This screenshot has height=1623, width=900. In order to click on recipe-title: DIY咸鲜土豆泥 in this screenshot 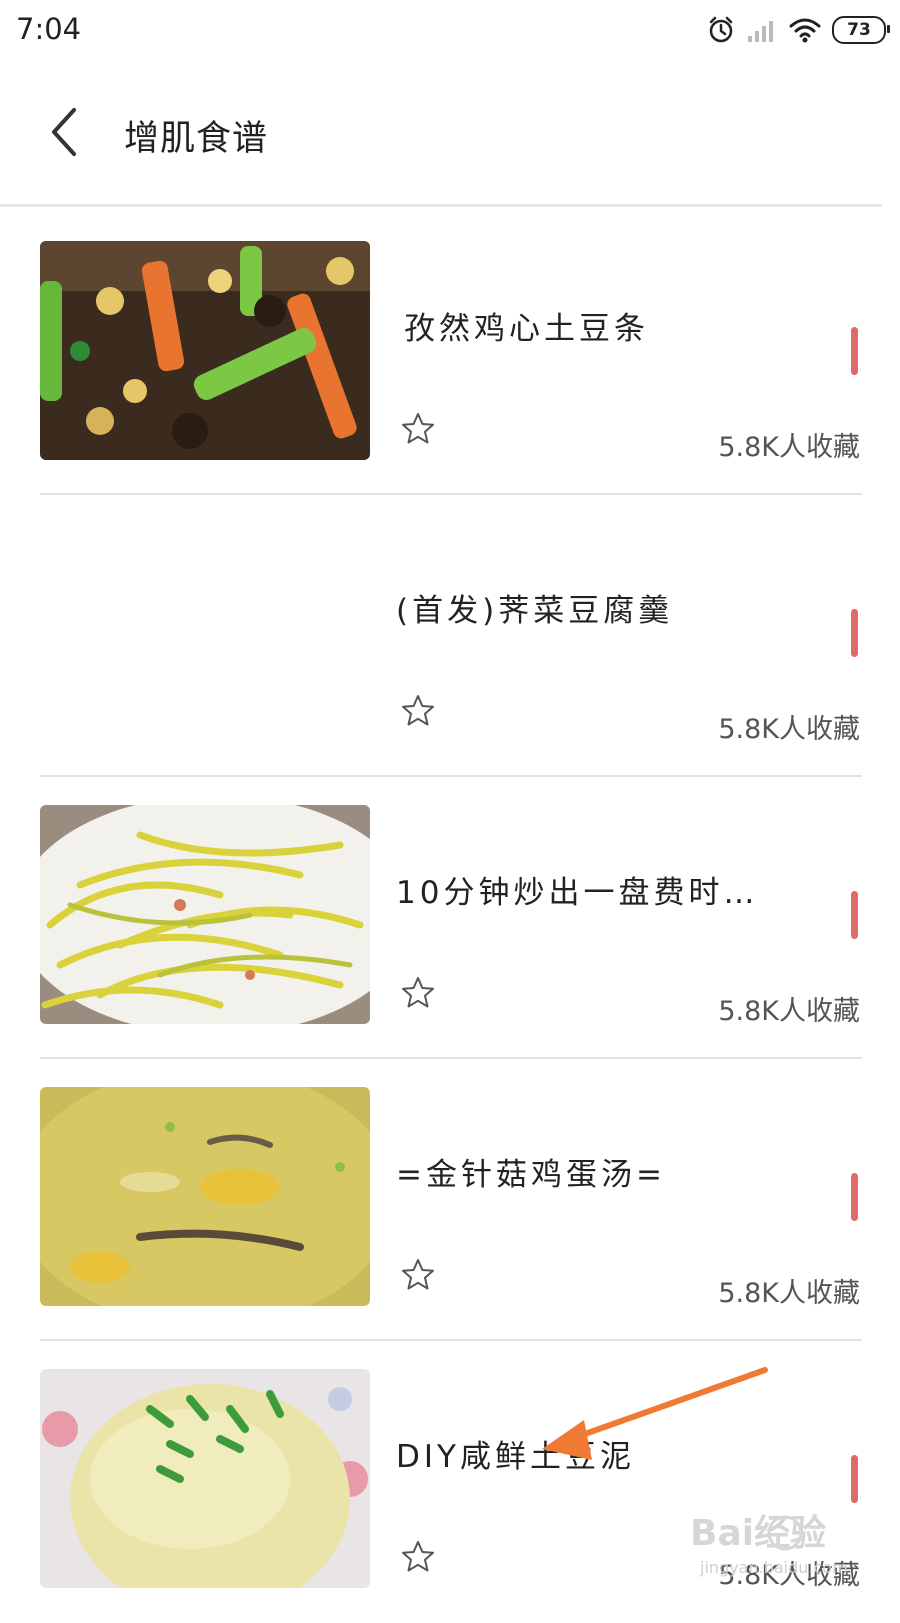, I will do `click(515, 1453)`.